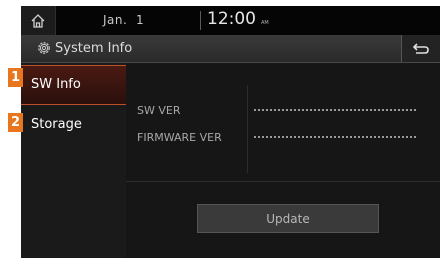  What do you see at coordinates (44, 48) in the screenshot?
I see `gear-icon` at bounding box center [44, 48].